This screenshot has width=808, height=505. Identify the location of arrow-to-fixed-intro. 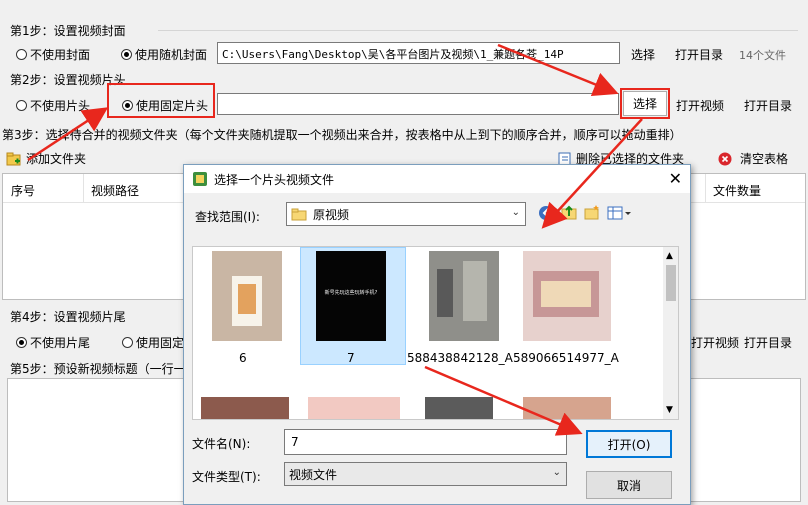
(68, 134).